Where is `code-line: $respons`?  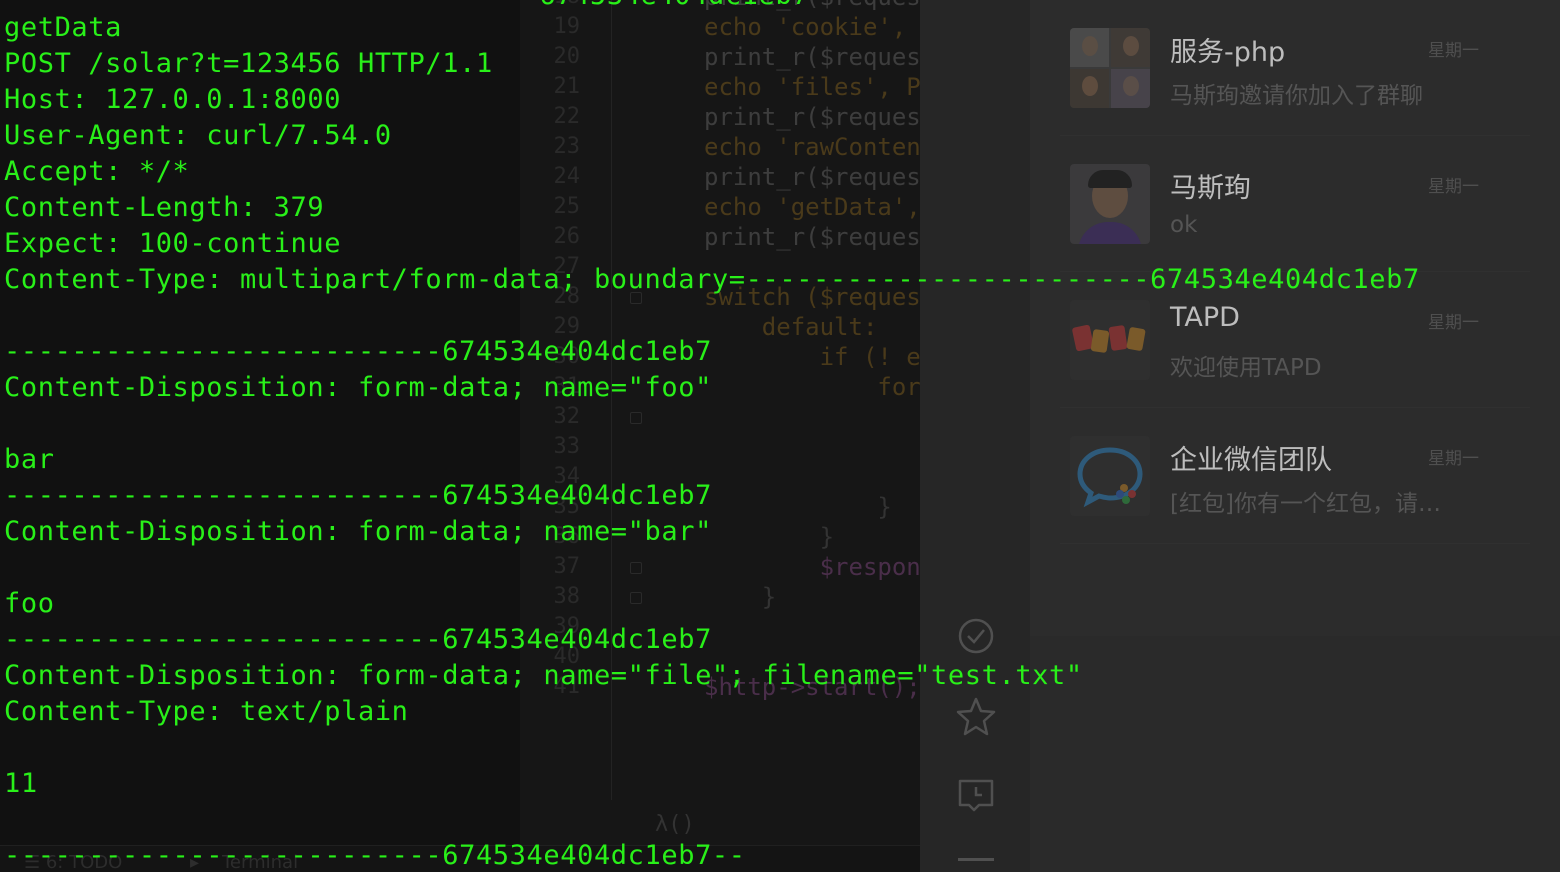 code-line: $respons is located at coordinates (812, 567).